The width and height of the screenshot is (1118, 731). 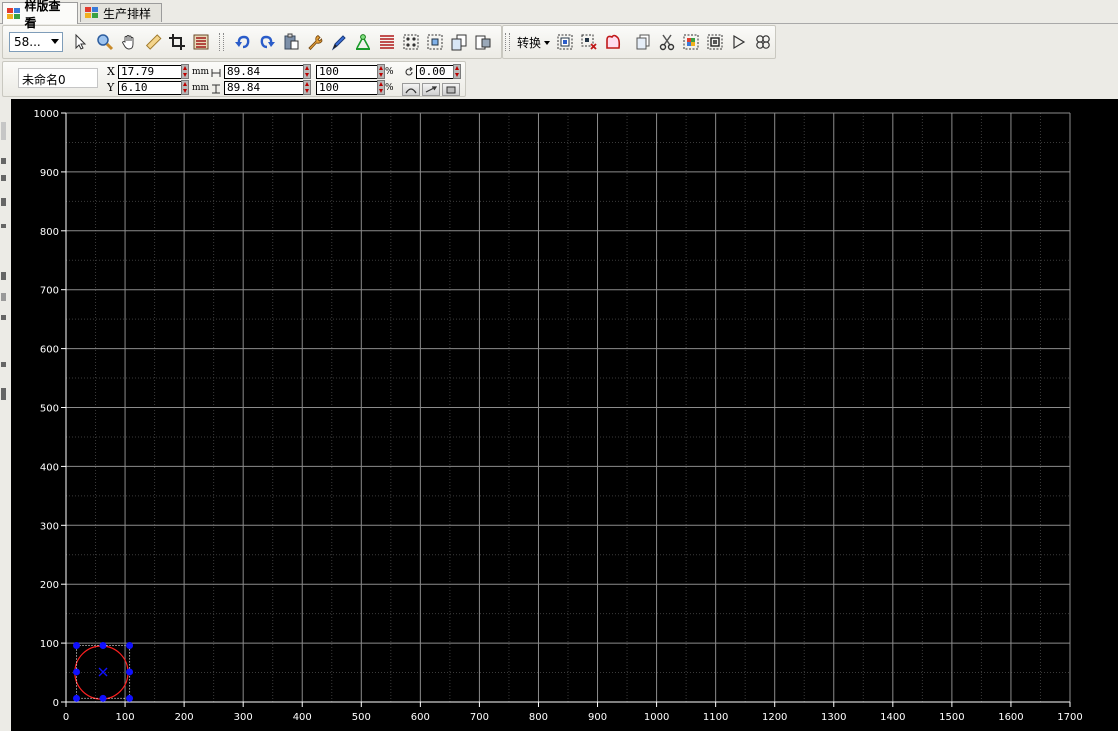 What do you see at coordinates (201, 72) in the screenshot?
I see `x-unit-label: mm` at bounding box center [201, 72].